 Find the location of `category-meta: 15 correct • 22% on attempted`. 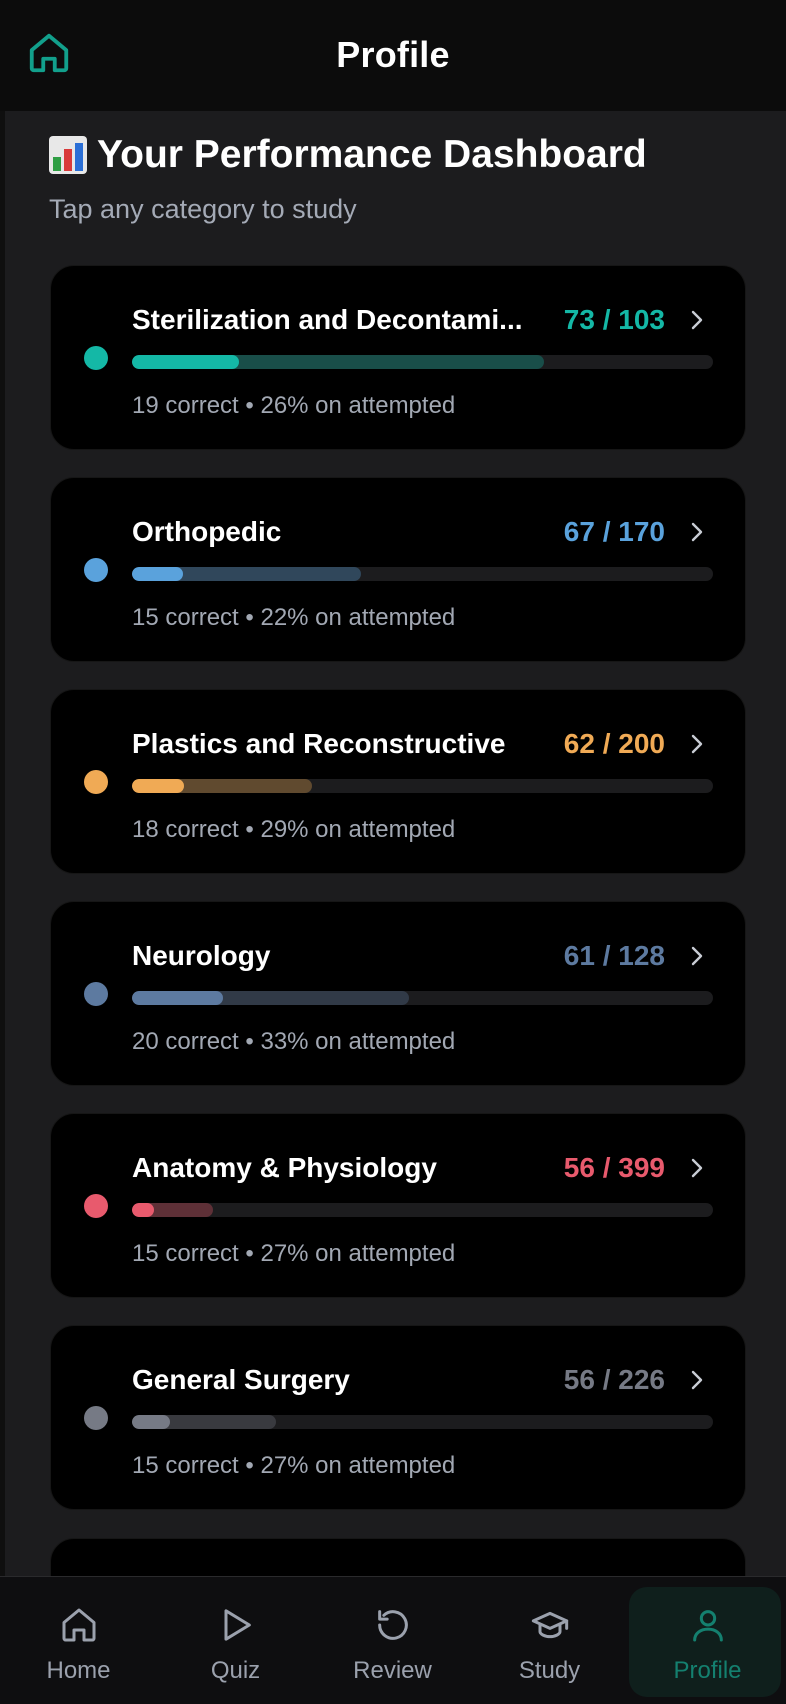

category-meta: 15 correct • 22% on attempted is located at coordinates (293, 618).